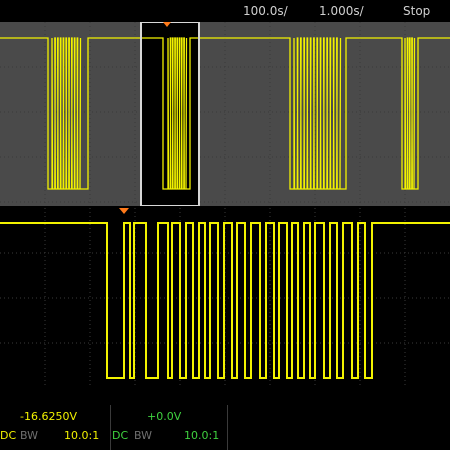  What do you see at coordinates (202, 435) in the screenshot?
I see `ch2-probe-ratio: 10.0:1` at bounding box center [202, 435].